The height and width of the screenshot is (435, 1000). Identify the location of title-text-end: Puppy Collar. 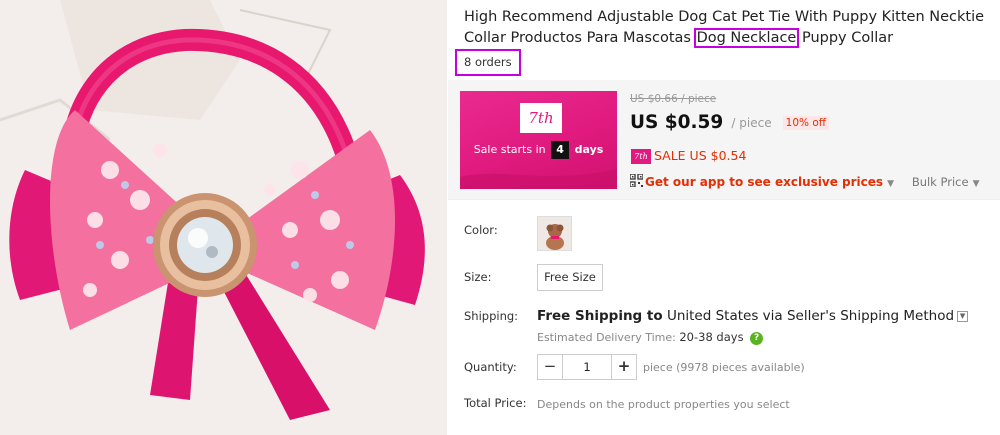
(845, 38).